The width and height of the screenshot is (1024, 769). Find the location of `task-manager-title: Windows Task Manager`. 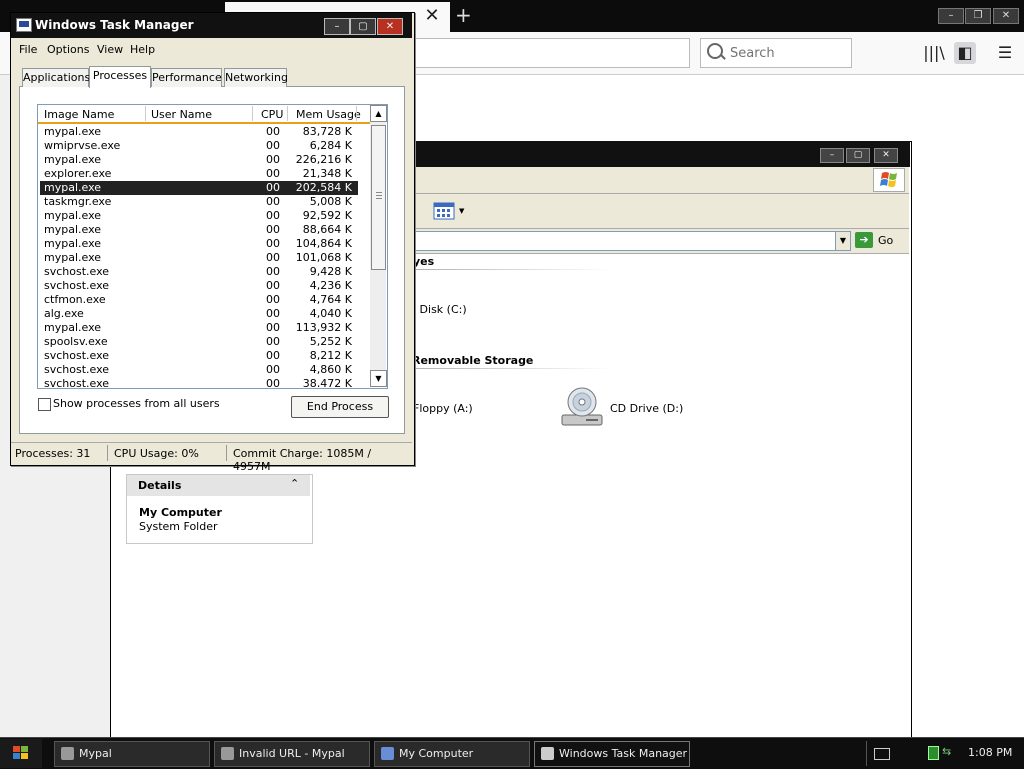

task-manager-title: Windows Task Manager is located at coordinates (114, 25).